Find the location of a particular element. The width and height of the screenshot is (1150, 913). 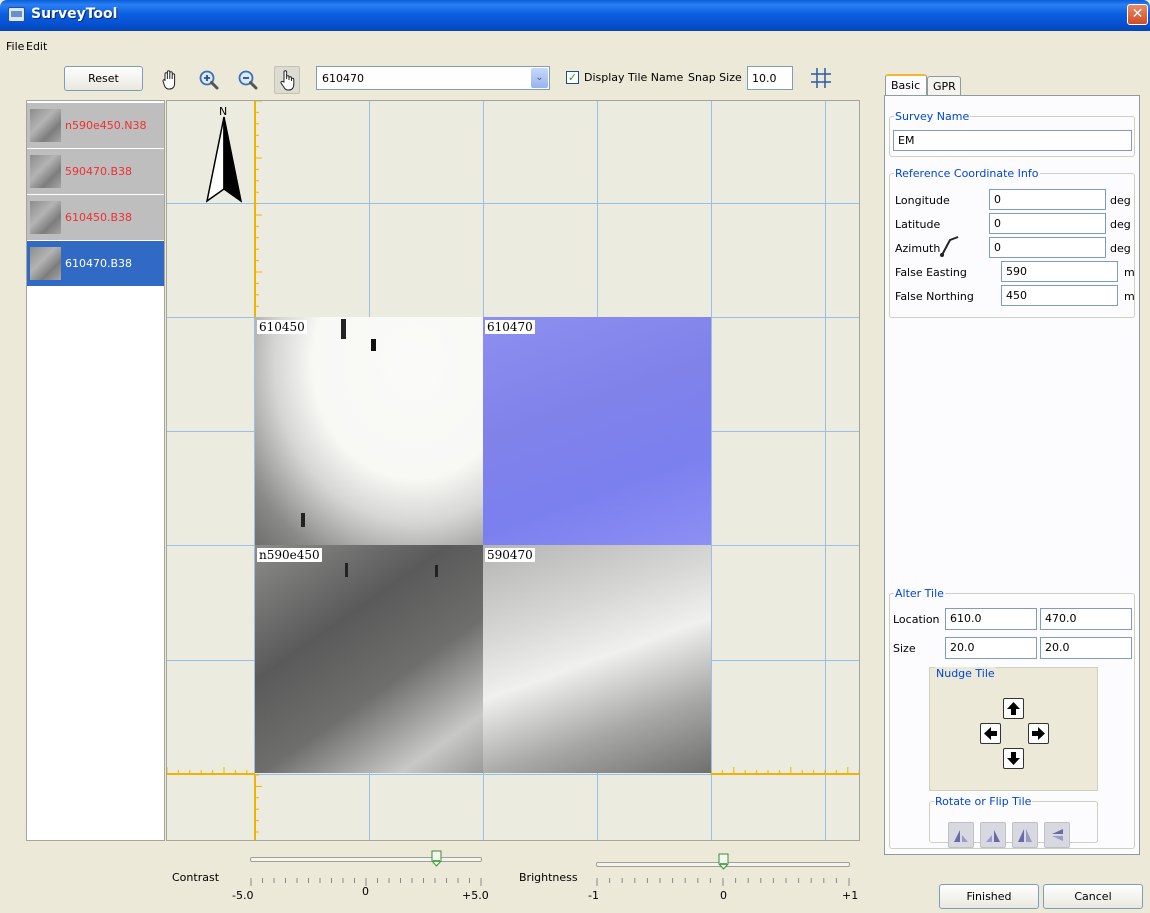

survey-name-input: EM is located at coordinates (1012, 140).